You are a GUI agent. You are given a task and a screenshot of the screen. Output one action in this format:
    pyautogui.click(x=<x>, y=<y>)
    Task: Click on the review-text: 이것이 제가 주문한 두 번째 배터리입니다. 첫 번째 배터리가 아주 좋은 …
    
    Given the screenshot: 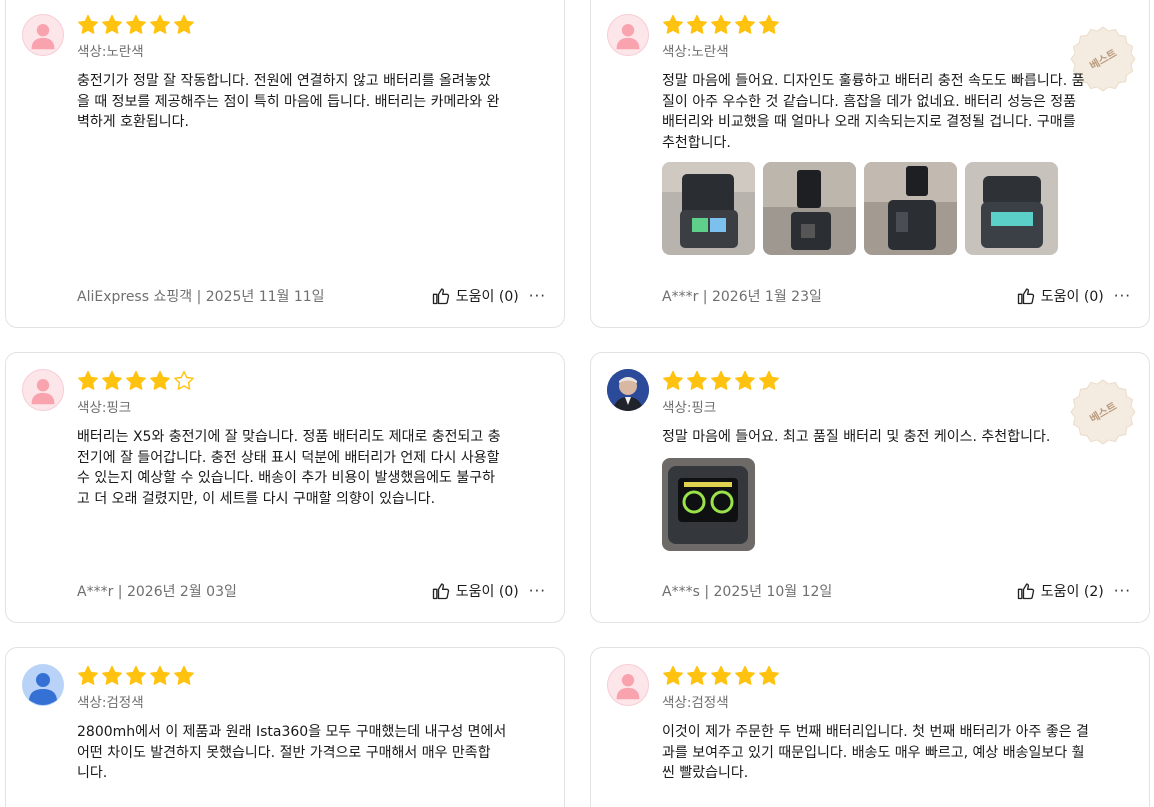 What is the action you would take?
    pyautogui.click(x=875, y=752)
    